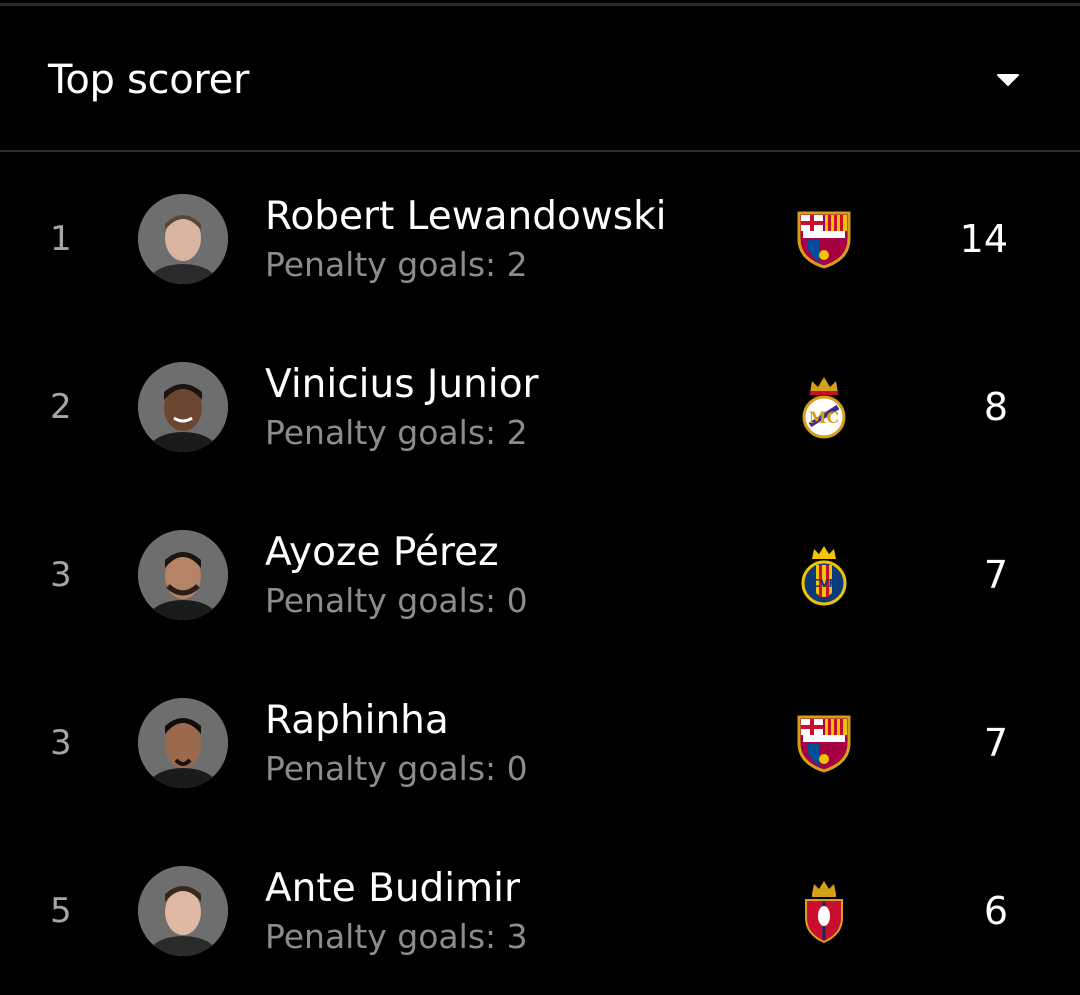  Describe the element at coordinates (540, 78) in the screenshot. I see `top-scorer-header: Top scorer` at that location.